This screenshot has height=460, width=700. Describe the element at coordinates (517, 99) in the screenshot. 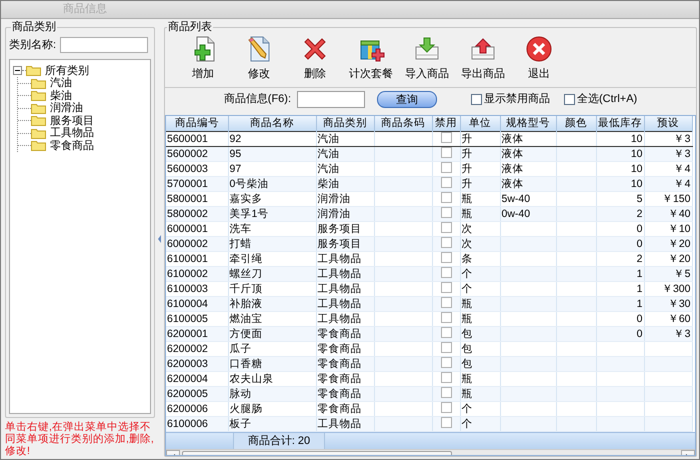

I see `checkbox-label: 显示禁用商品` at that location.